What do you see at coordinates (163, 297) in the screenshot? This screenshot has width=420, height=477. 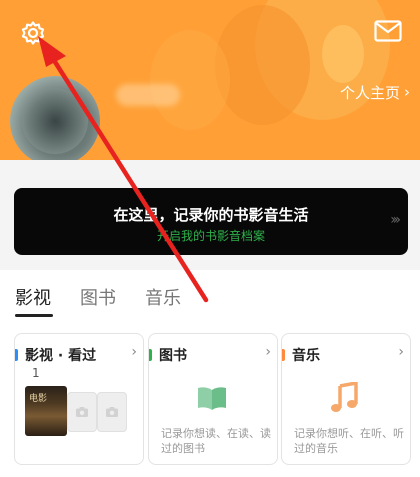 I see `tab-music: 音乐` at bounding box center [163, 297].